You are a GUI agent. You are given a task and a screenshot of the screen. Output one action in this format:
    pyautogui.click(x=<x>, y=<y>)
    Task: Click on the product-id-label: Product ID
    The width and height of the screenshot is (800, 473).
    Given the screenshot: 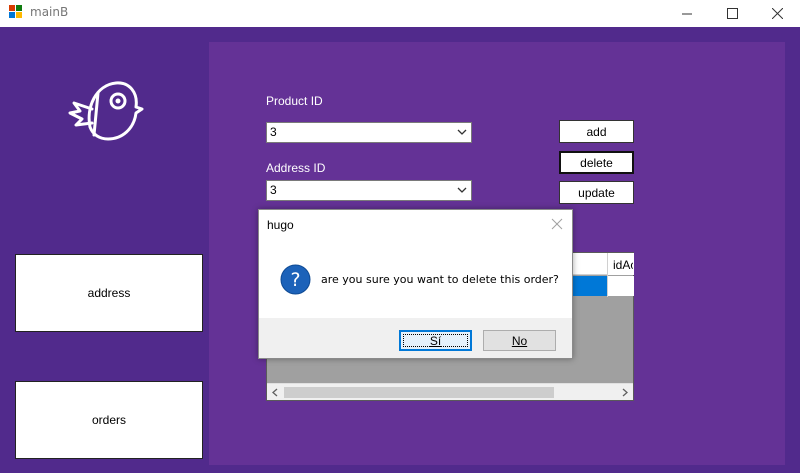 What is the action you would take?
    pyautogui.click(x=294, y=101)
    